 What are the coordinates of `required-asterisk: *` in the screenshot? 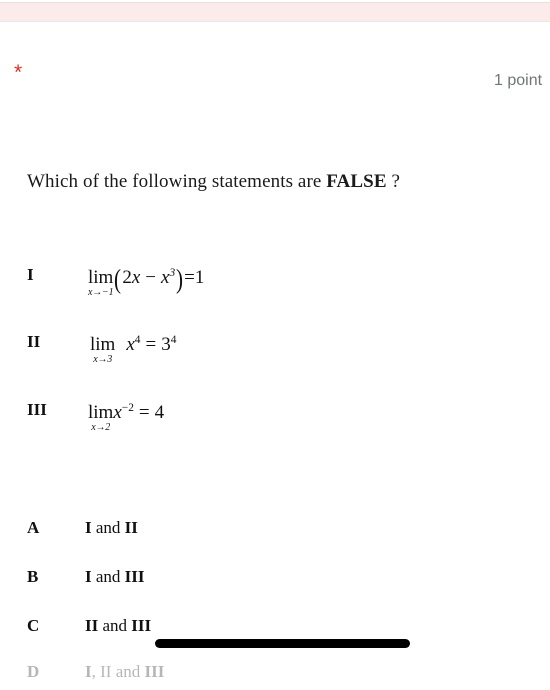 It's located at (18, 72).